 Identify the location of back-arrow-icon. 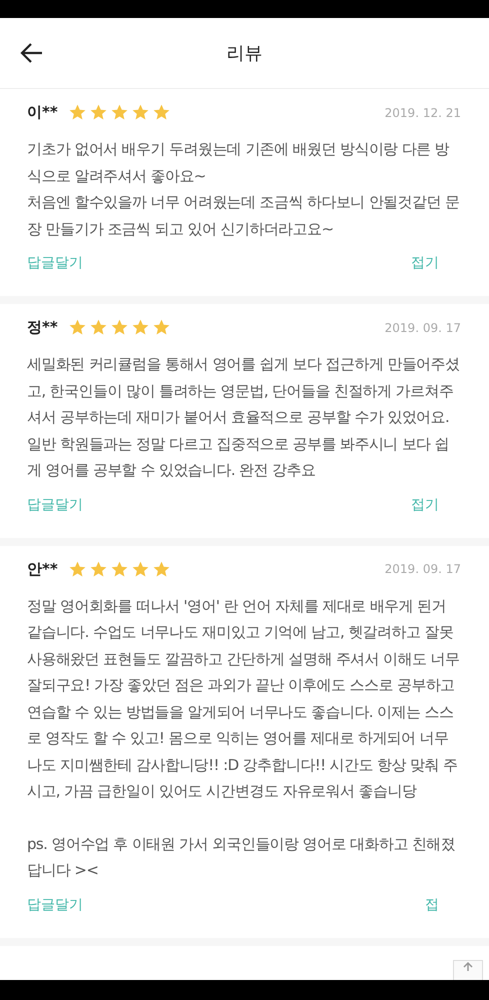
(32, 53).